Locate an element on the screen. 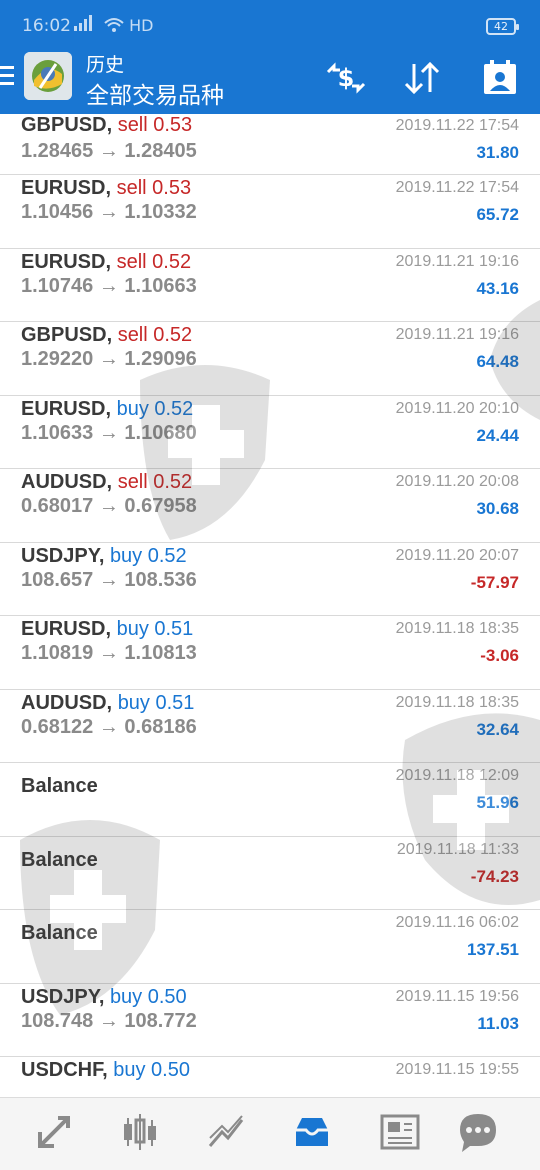  status-time: 16:02 is located at coordinates (46, 26).